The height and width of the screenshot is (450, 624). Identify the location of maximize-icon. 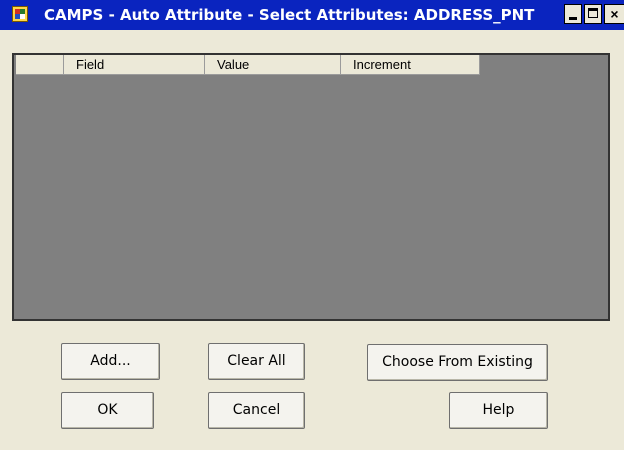
(593, 13).